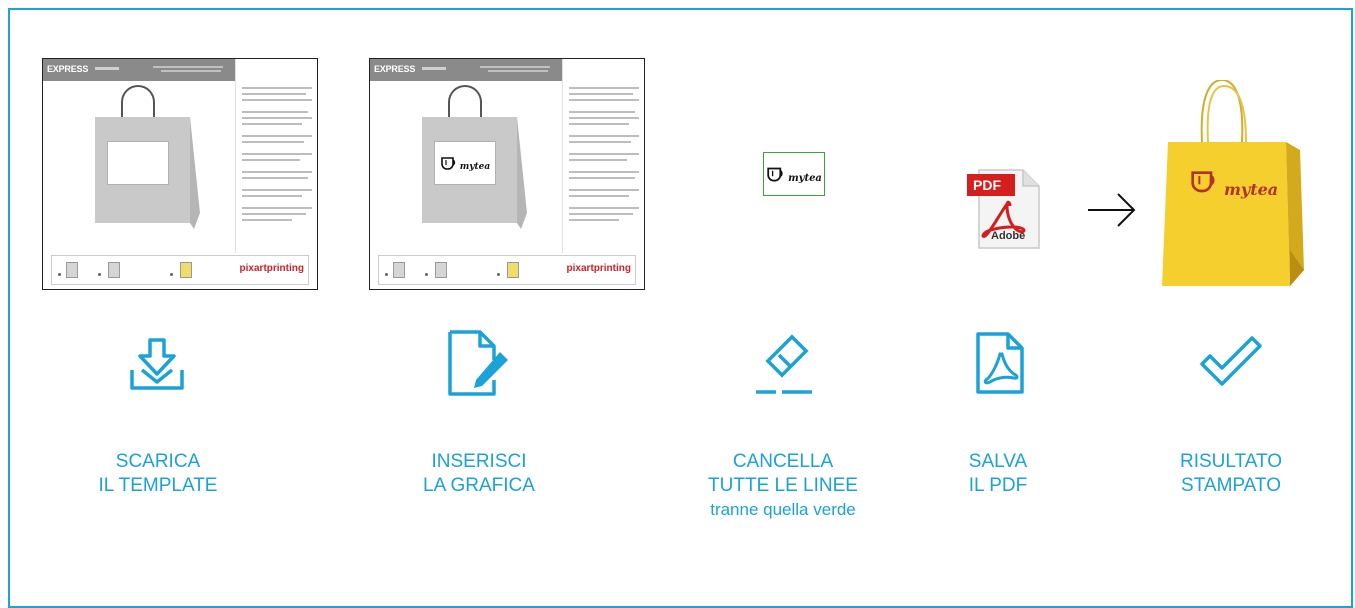 This screenshot has height=608, width=1355. I want to click on template-thumbnail-with-artwork: EXPRESS mytea pixartprinting, so click(507, 174).